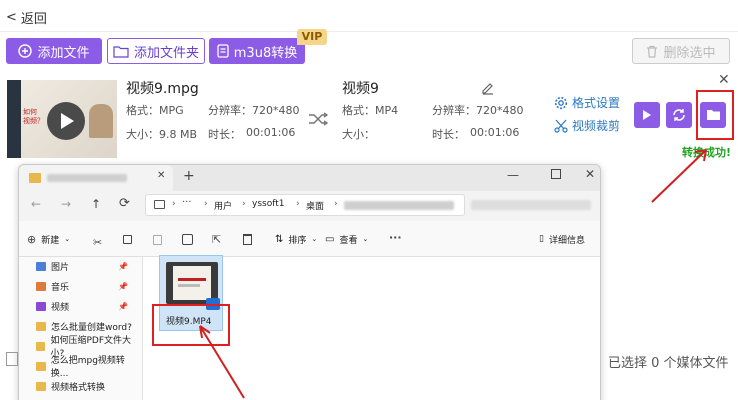  What do you see at coordinates (161, 175) in the screenshot?
I see `tab-close-icon: ✕` at bounding box center [161, 175].